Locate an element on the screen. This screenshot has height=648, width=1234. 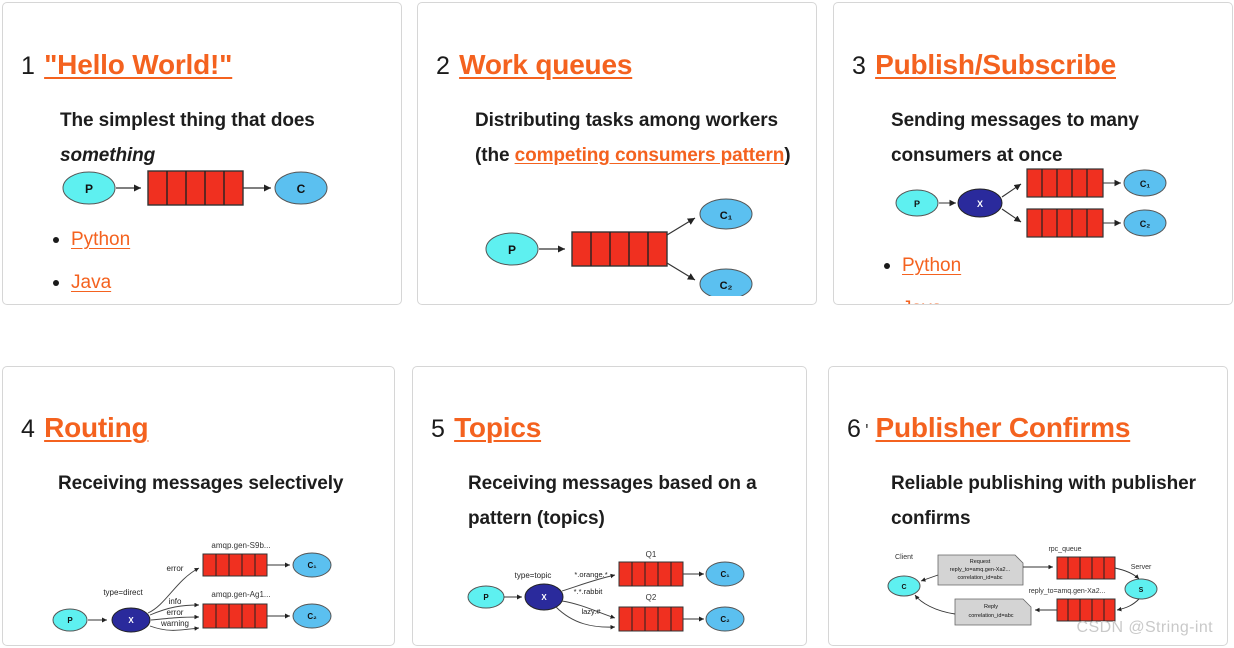
tutorial-number-2: 2 is located at coordinates (443, 66).